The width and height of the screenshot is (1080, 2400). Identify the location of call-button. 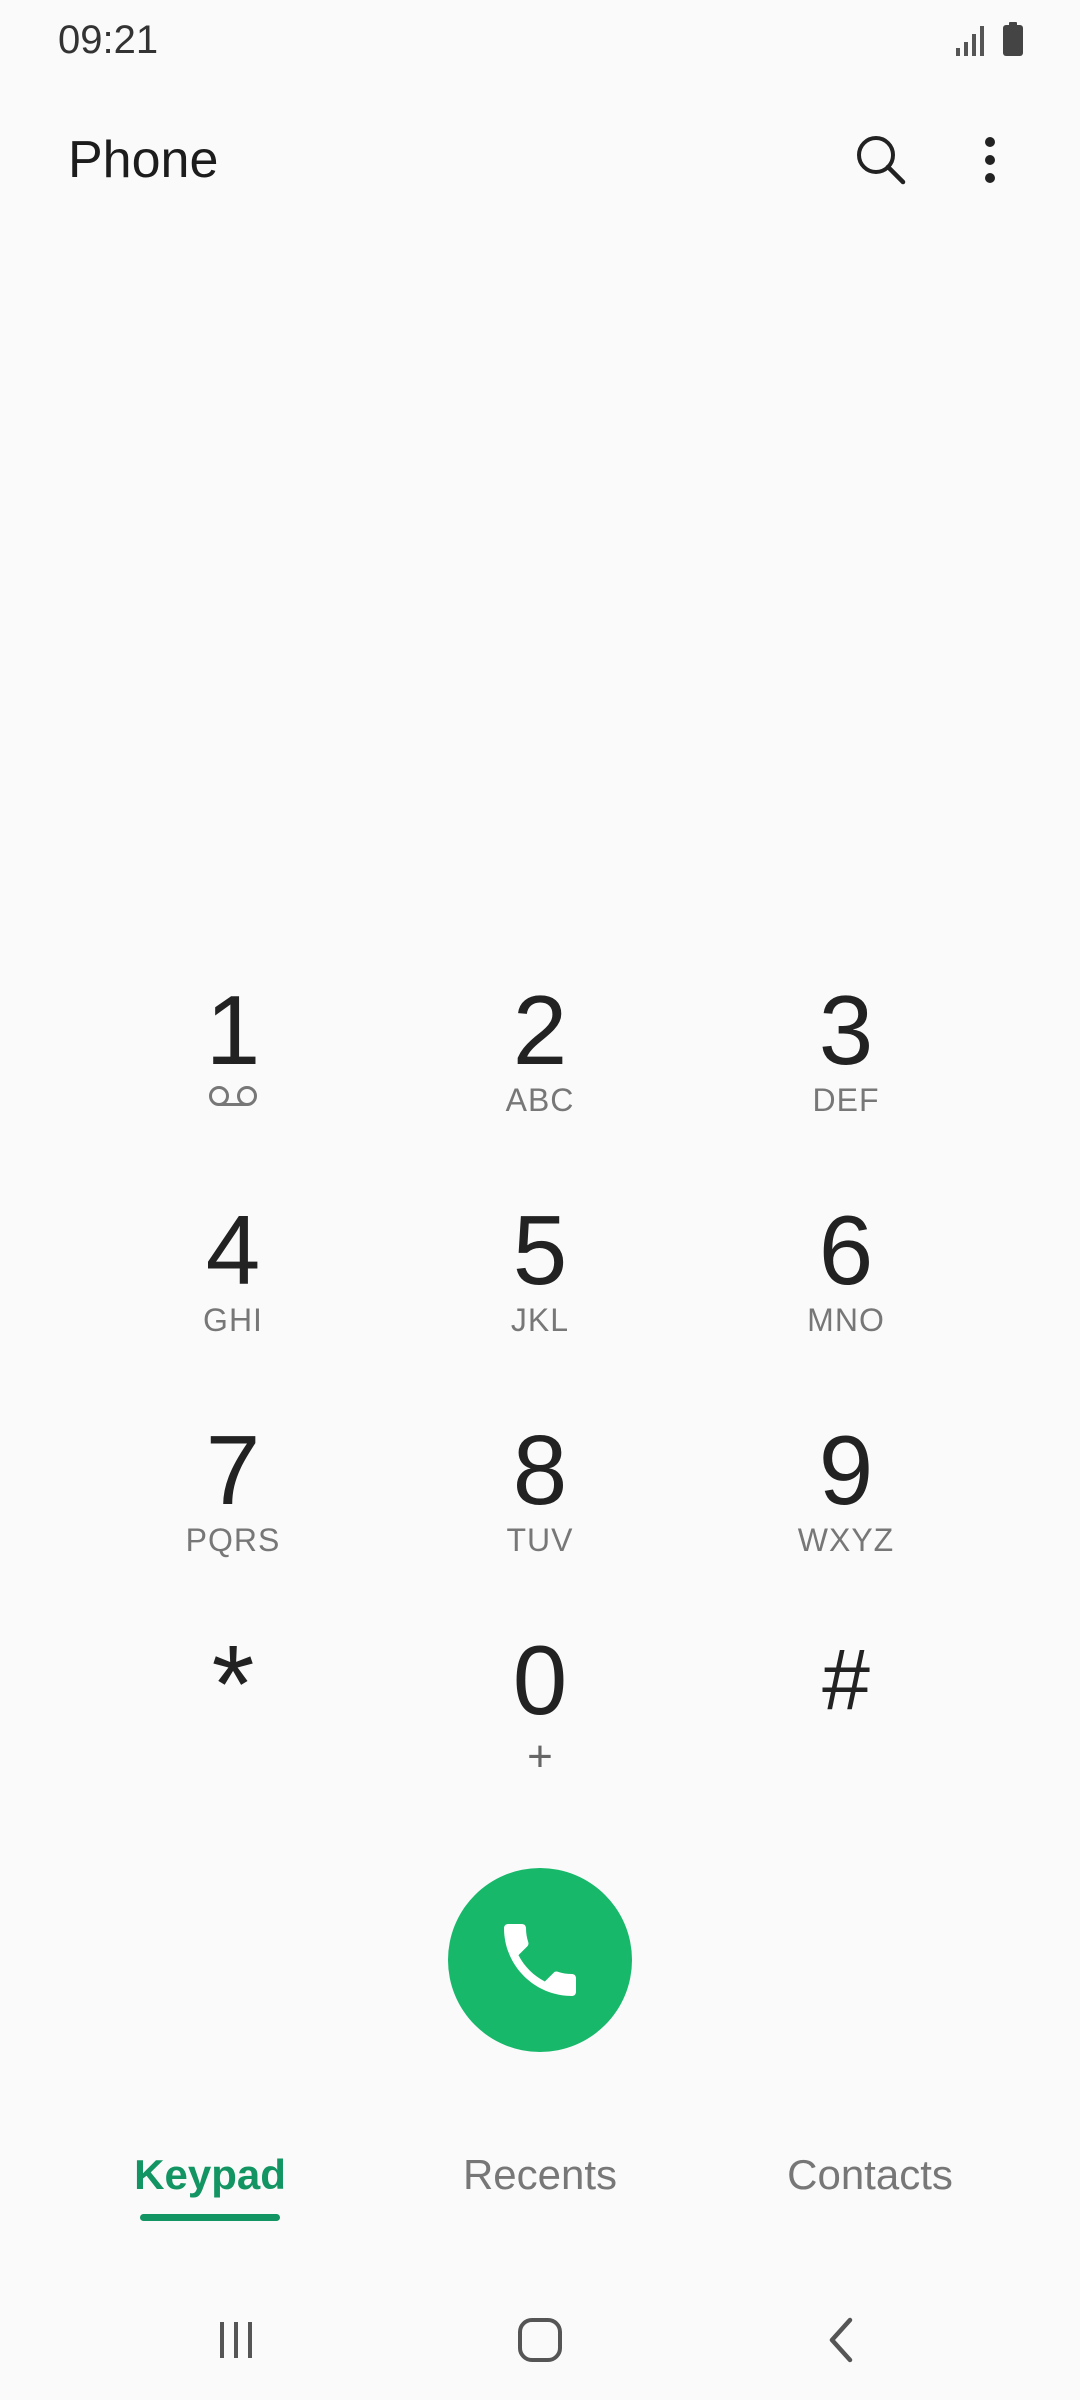
(540, 1960).